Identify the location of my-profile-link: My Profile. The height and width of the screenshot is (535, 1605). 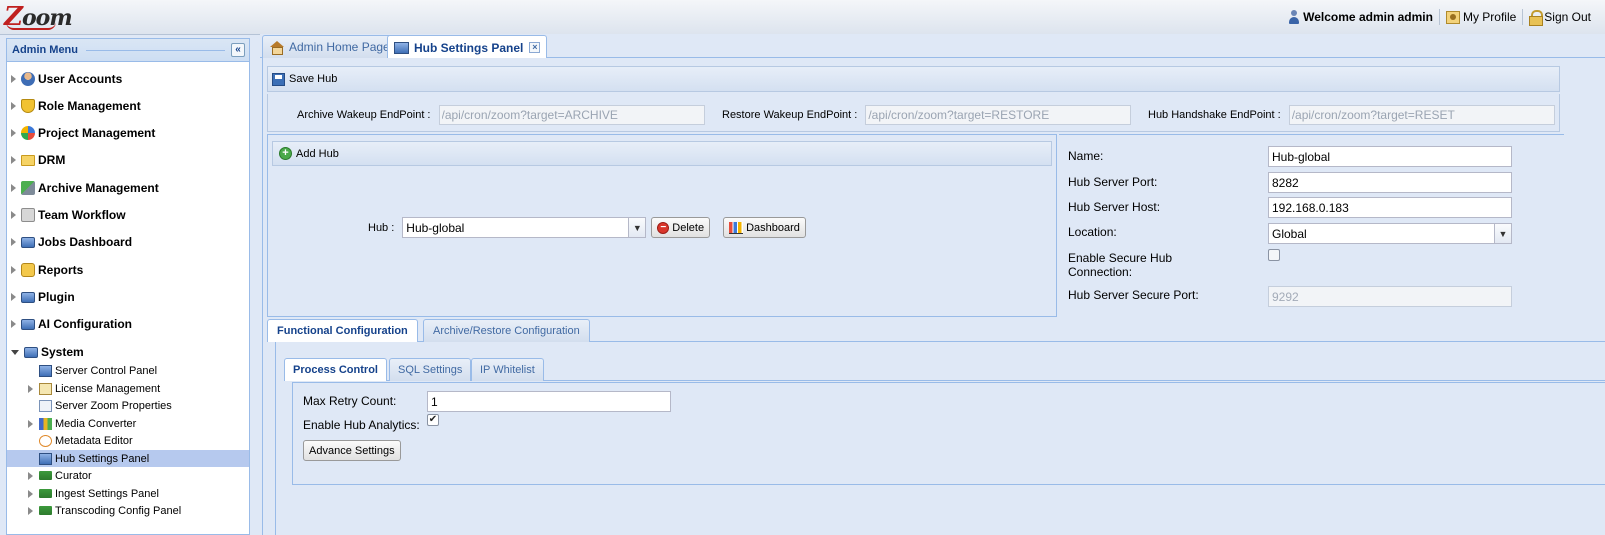
(1481, 17).